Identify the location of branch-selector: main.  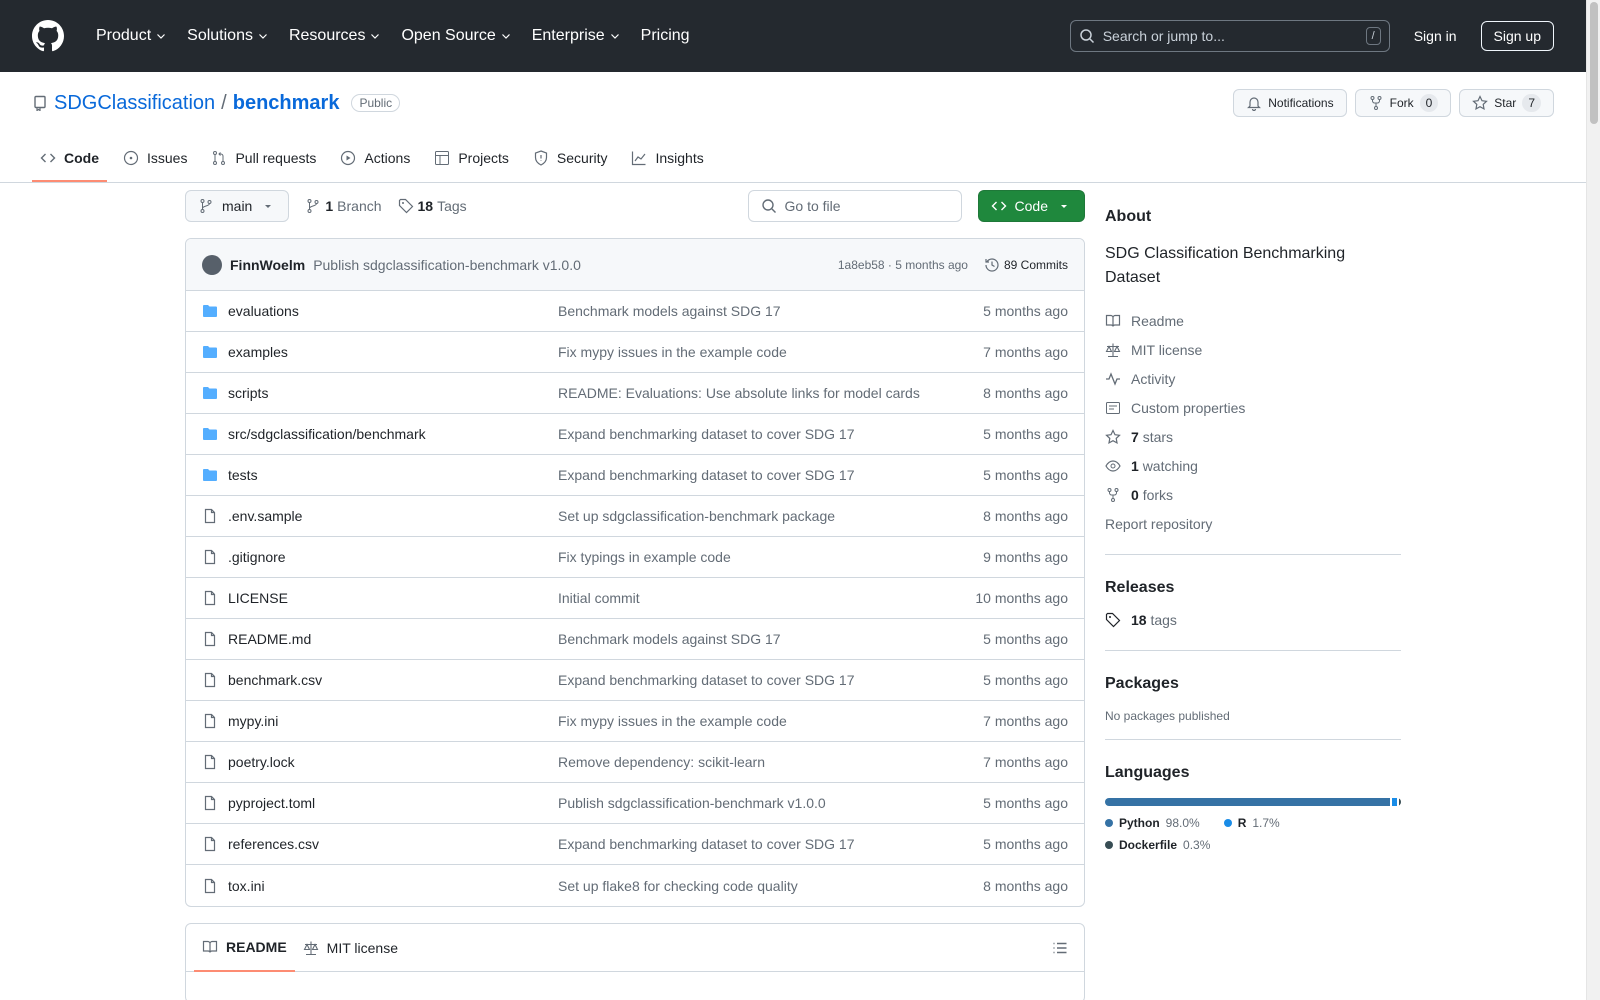
(237, 206).